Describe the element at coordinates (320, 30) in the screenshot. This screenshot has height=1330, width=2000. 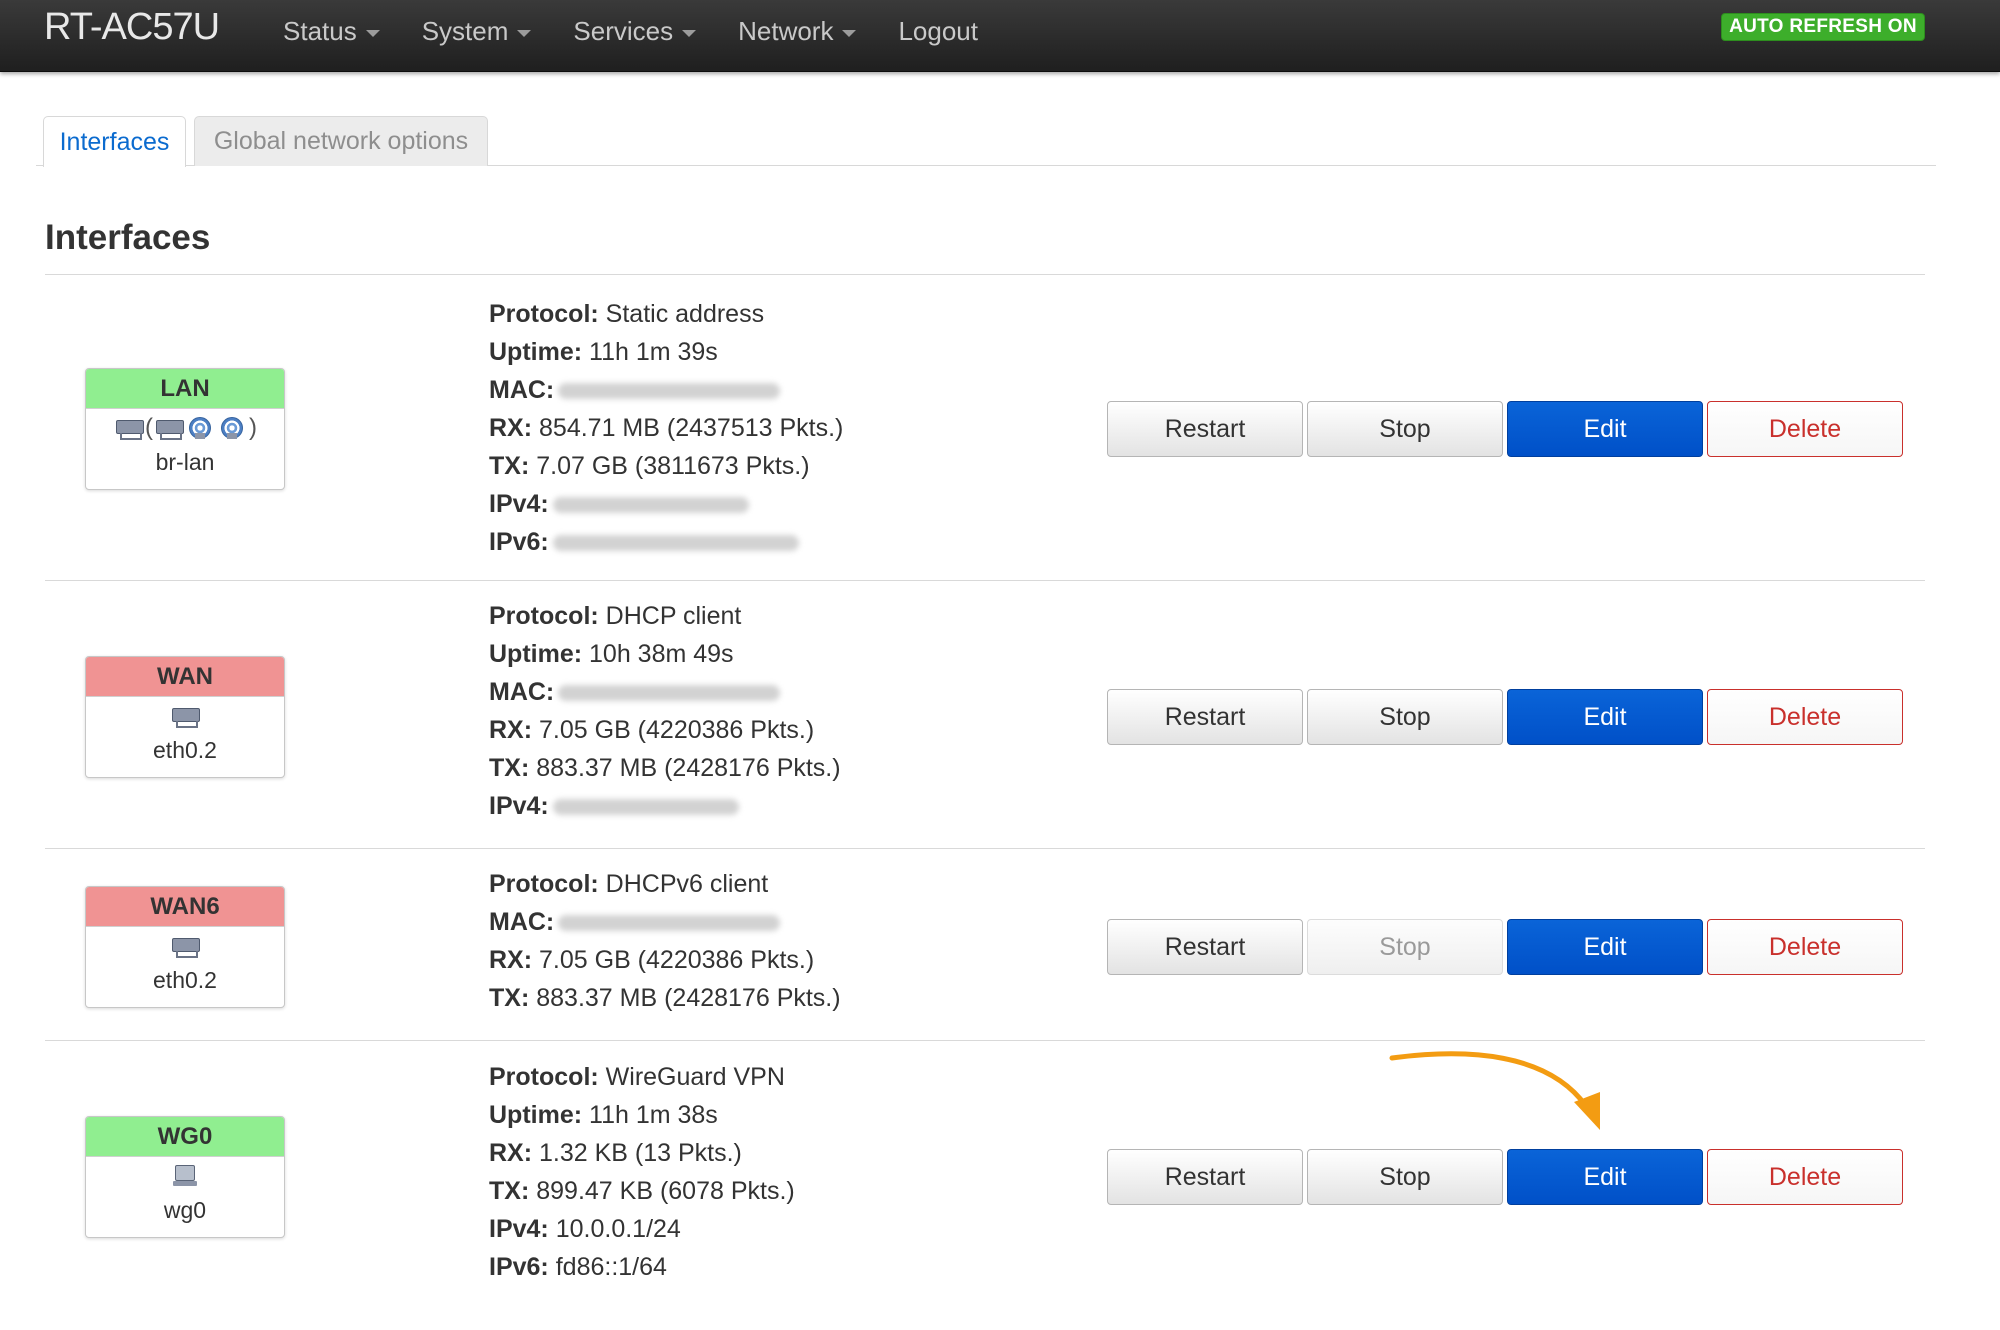
I see `menu-status-label: Status` at that location.